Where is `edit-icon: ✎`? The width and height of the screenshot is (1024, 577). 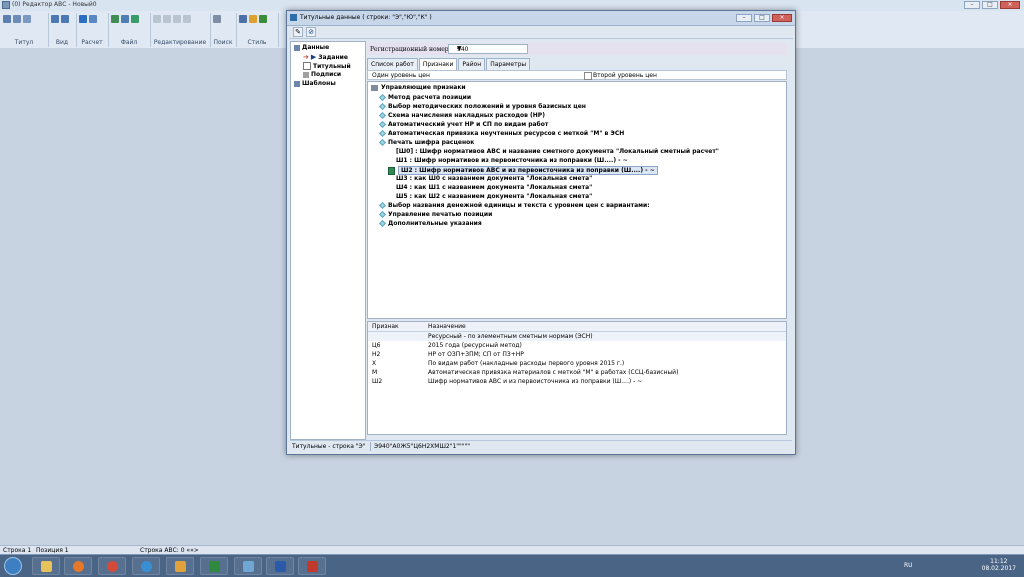 edit-icon: ✎ is located at coordinates (298, 32).